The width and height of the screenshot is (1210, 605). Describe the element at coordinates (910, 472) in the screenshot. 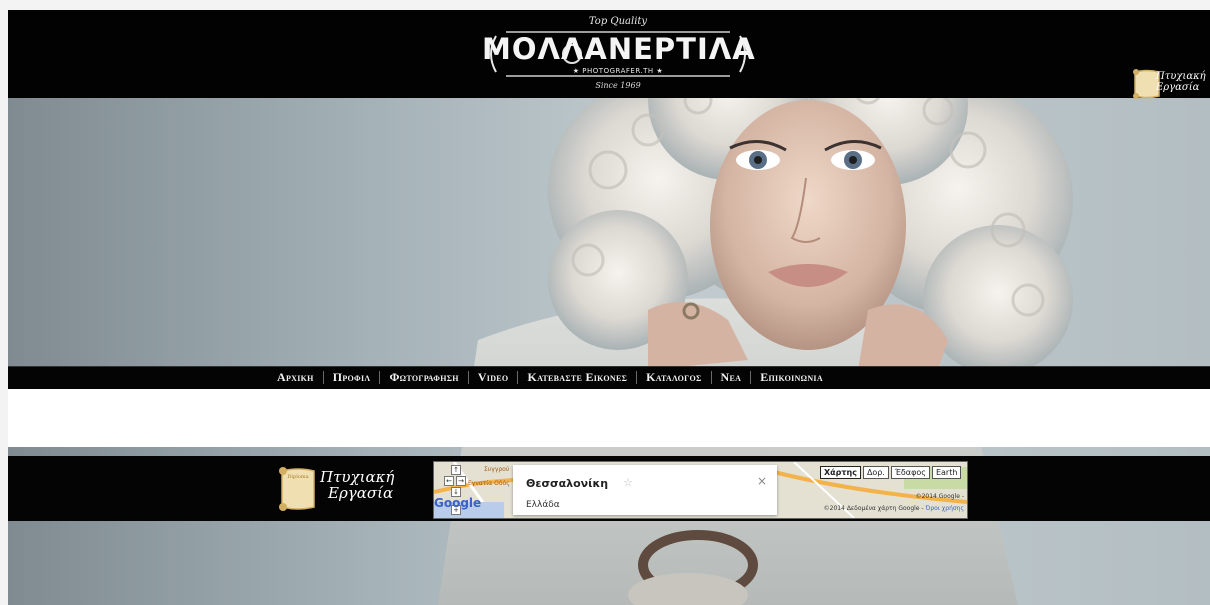

I see `map-type-terrain: Έδαφος` at that location.